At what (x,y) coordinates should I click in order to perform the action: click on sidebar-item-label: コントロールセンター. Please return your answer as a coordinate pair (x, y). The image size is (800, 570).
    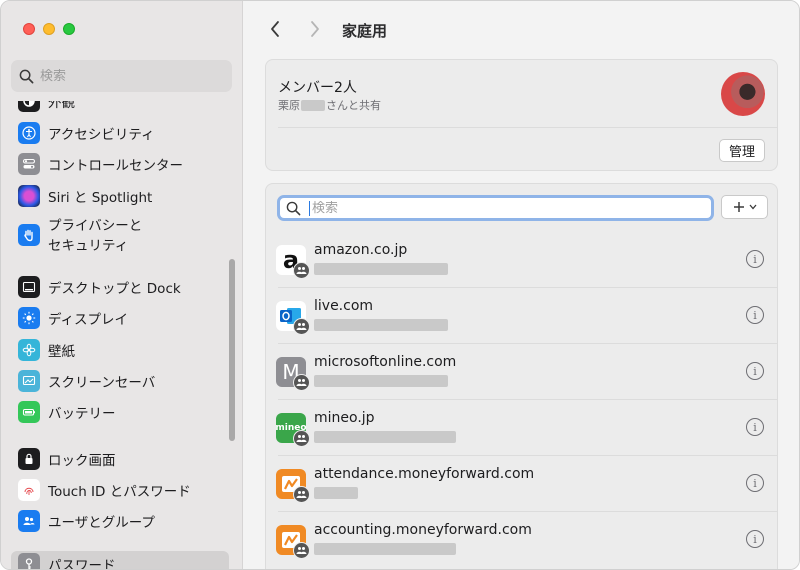
    Looking at the image, I should click on (115, 166).